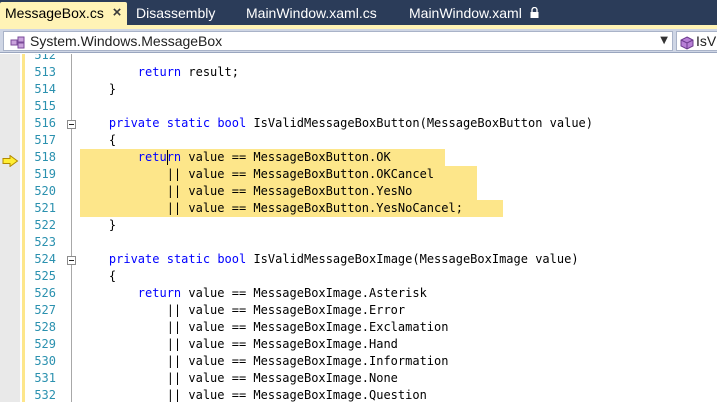  Describe the element at coordinates (239, 344) in the screenshot. I see `code-text: || value == MessageBoxImage.Hand` at that location.